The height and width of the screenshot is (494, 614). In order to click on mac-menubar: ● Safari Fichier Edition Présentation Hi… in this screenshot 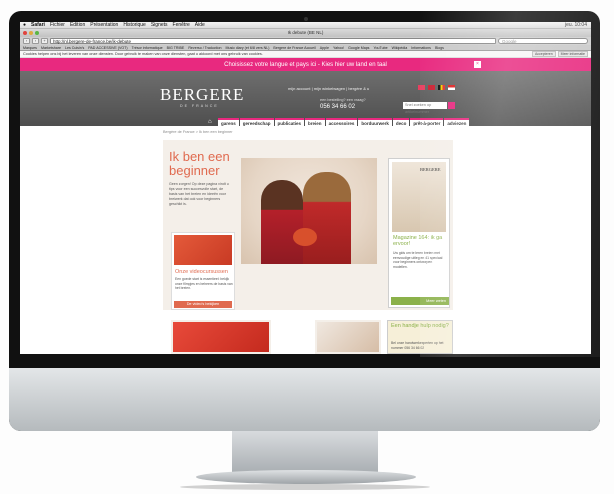, I will do `click(305, 25)`.